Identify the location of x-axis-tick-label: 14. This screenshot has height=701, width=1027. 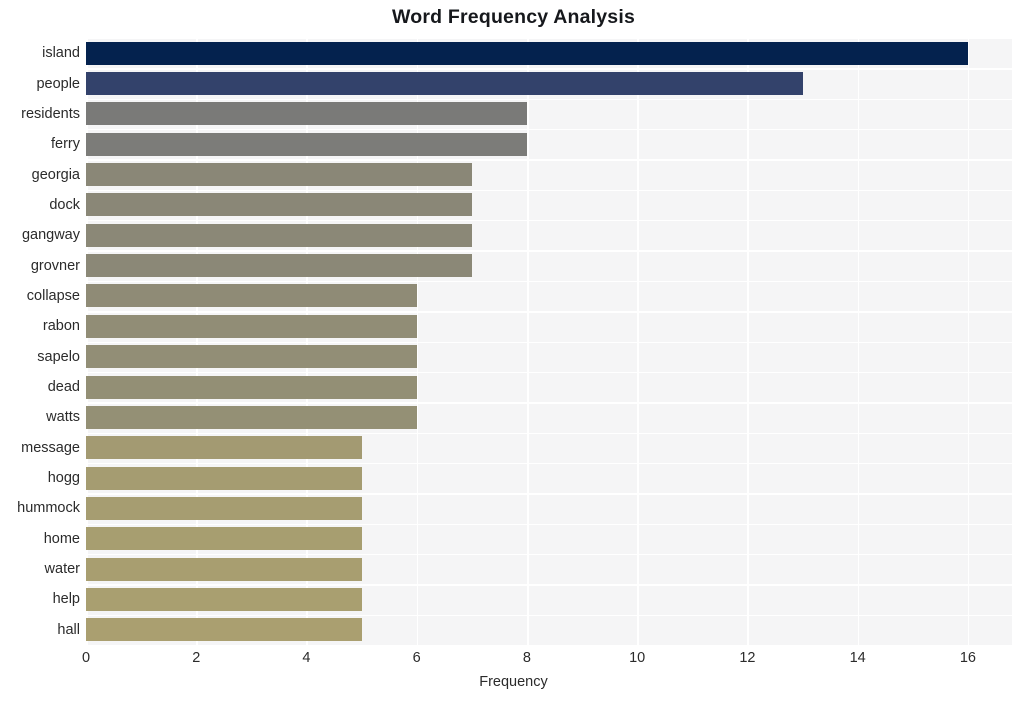
(857, 658).